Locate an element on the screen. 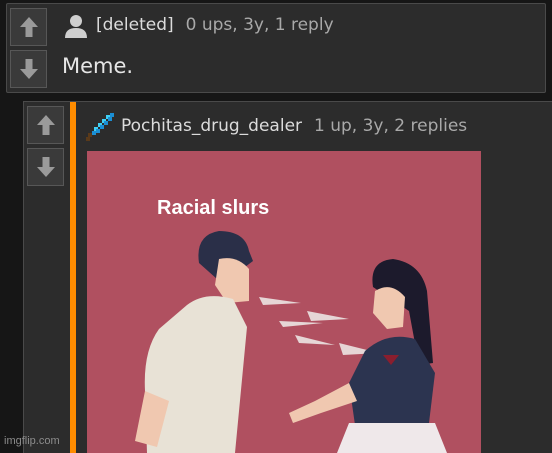  reply-accent-bar is located at coordinates (73, 277).